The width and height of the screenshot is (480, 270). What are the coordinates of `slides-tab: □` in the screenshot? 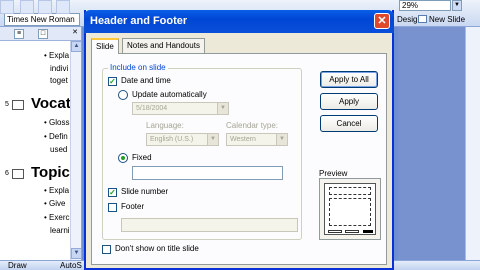 It's located at (43, 34).